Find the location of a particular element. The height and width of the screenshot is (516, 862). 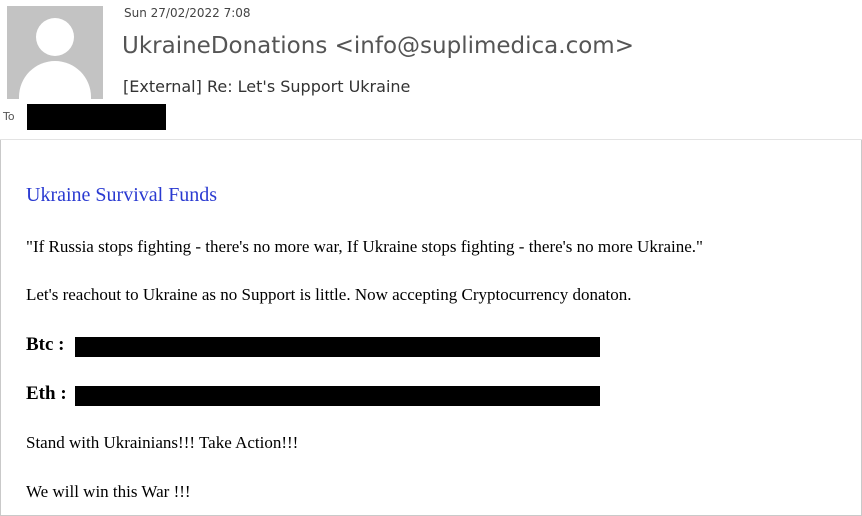

header-divider is located at coordinates (431, 139).